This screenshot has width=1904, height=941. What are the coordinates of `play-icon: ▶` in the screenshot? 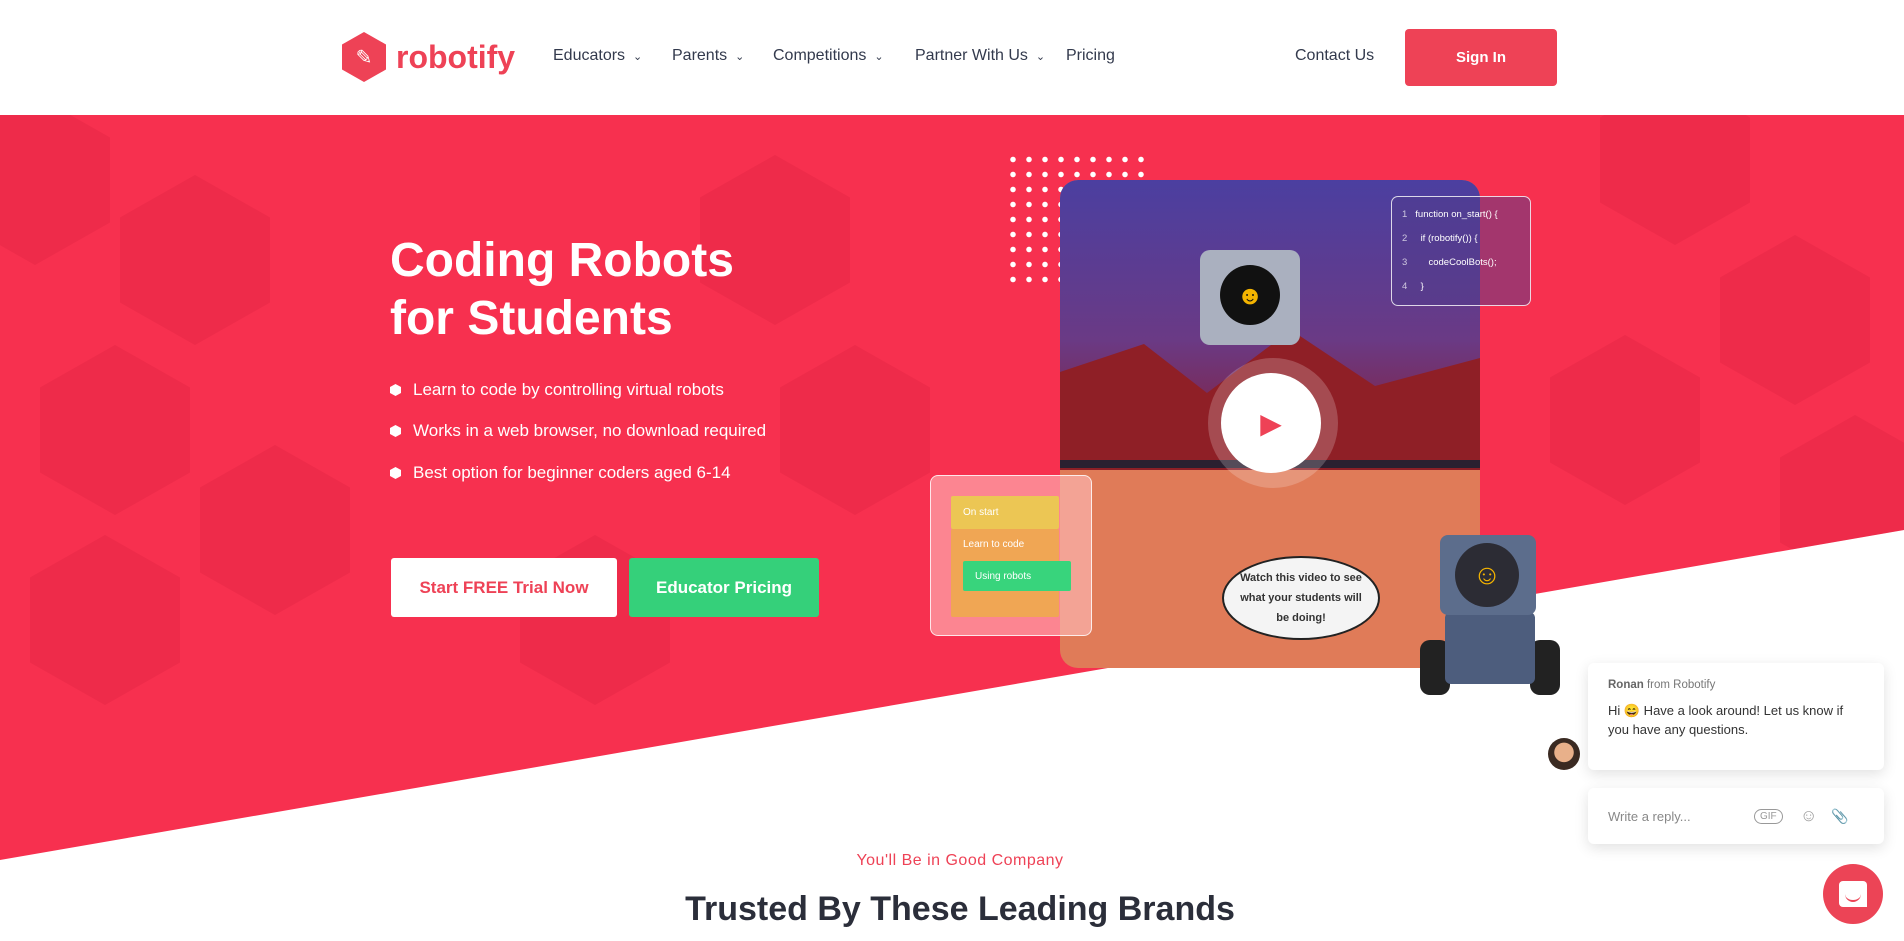 It's located at (1271, 423).